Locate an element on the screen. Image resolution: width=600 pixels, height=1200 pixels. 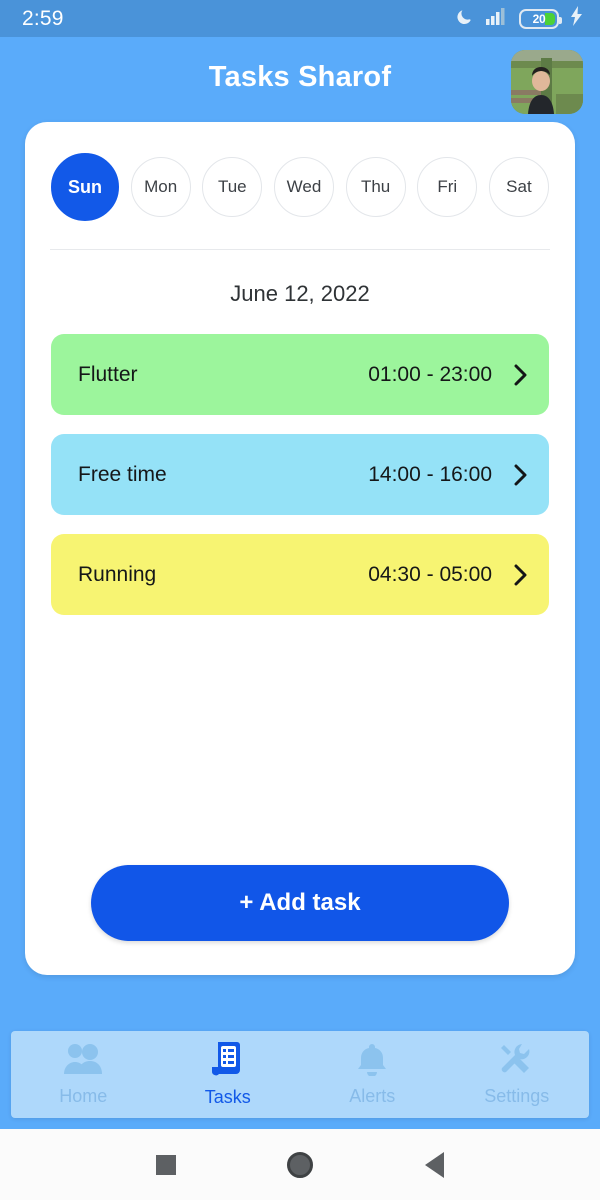
battery-fill is located at coordinates (550, 18).